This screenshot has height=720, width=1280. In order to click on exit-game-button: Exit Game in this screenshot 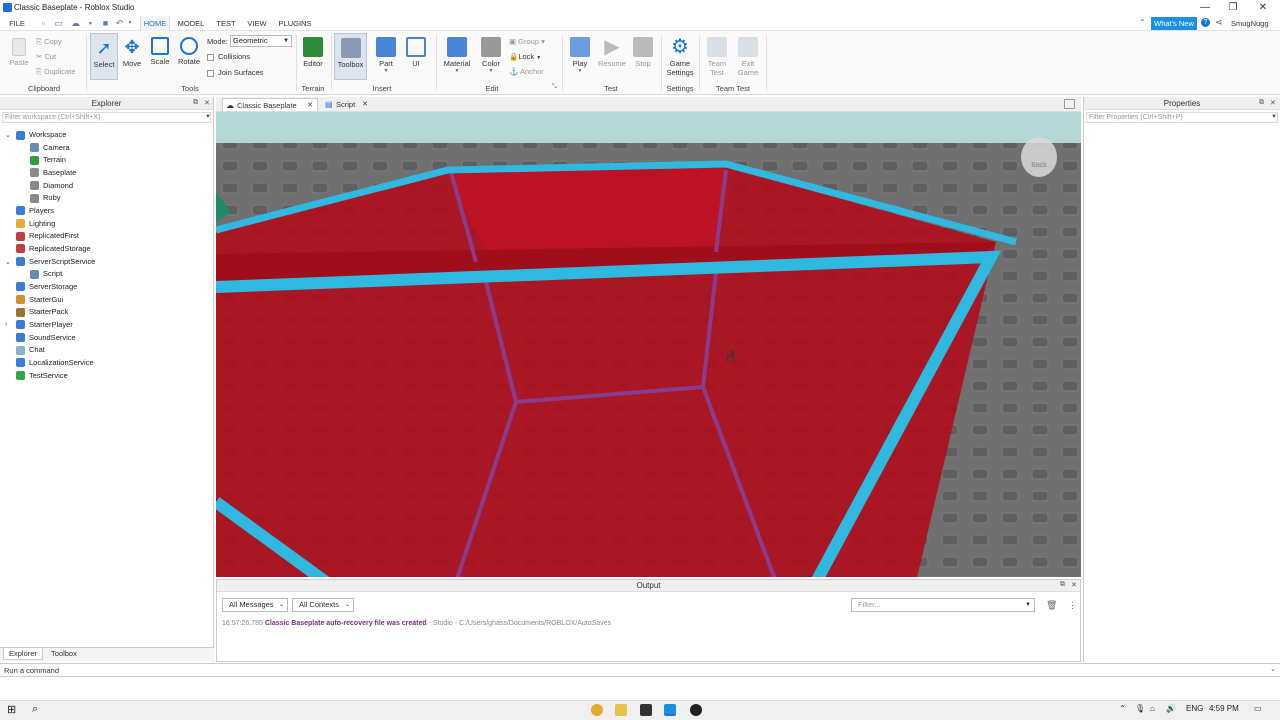, I will do `click(748, 57)`.